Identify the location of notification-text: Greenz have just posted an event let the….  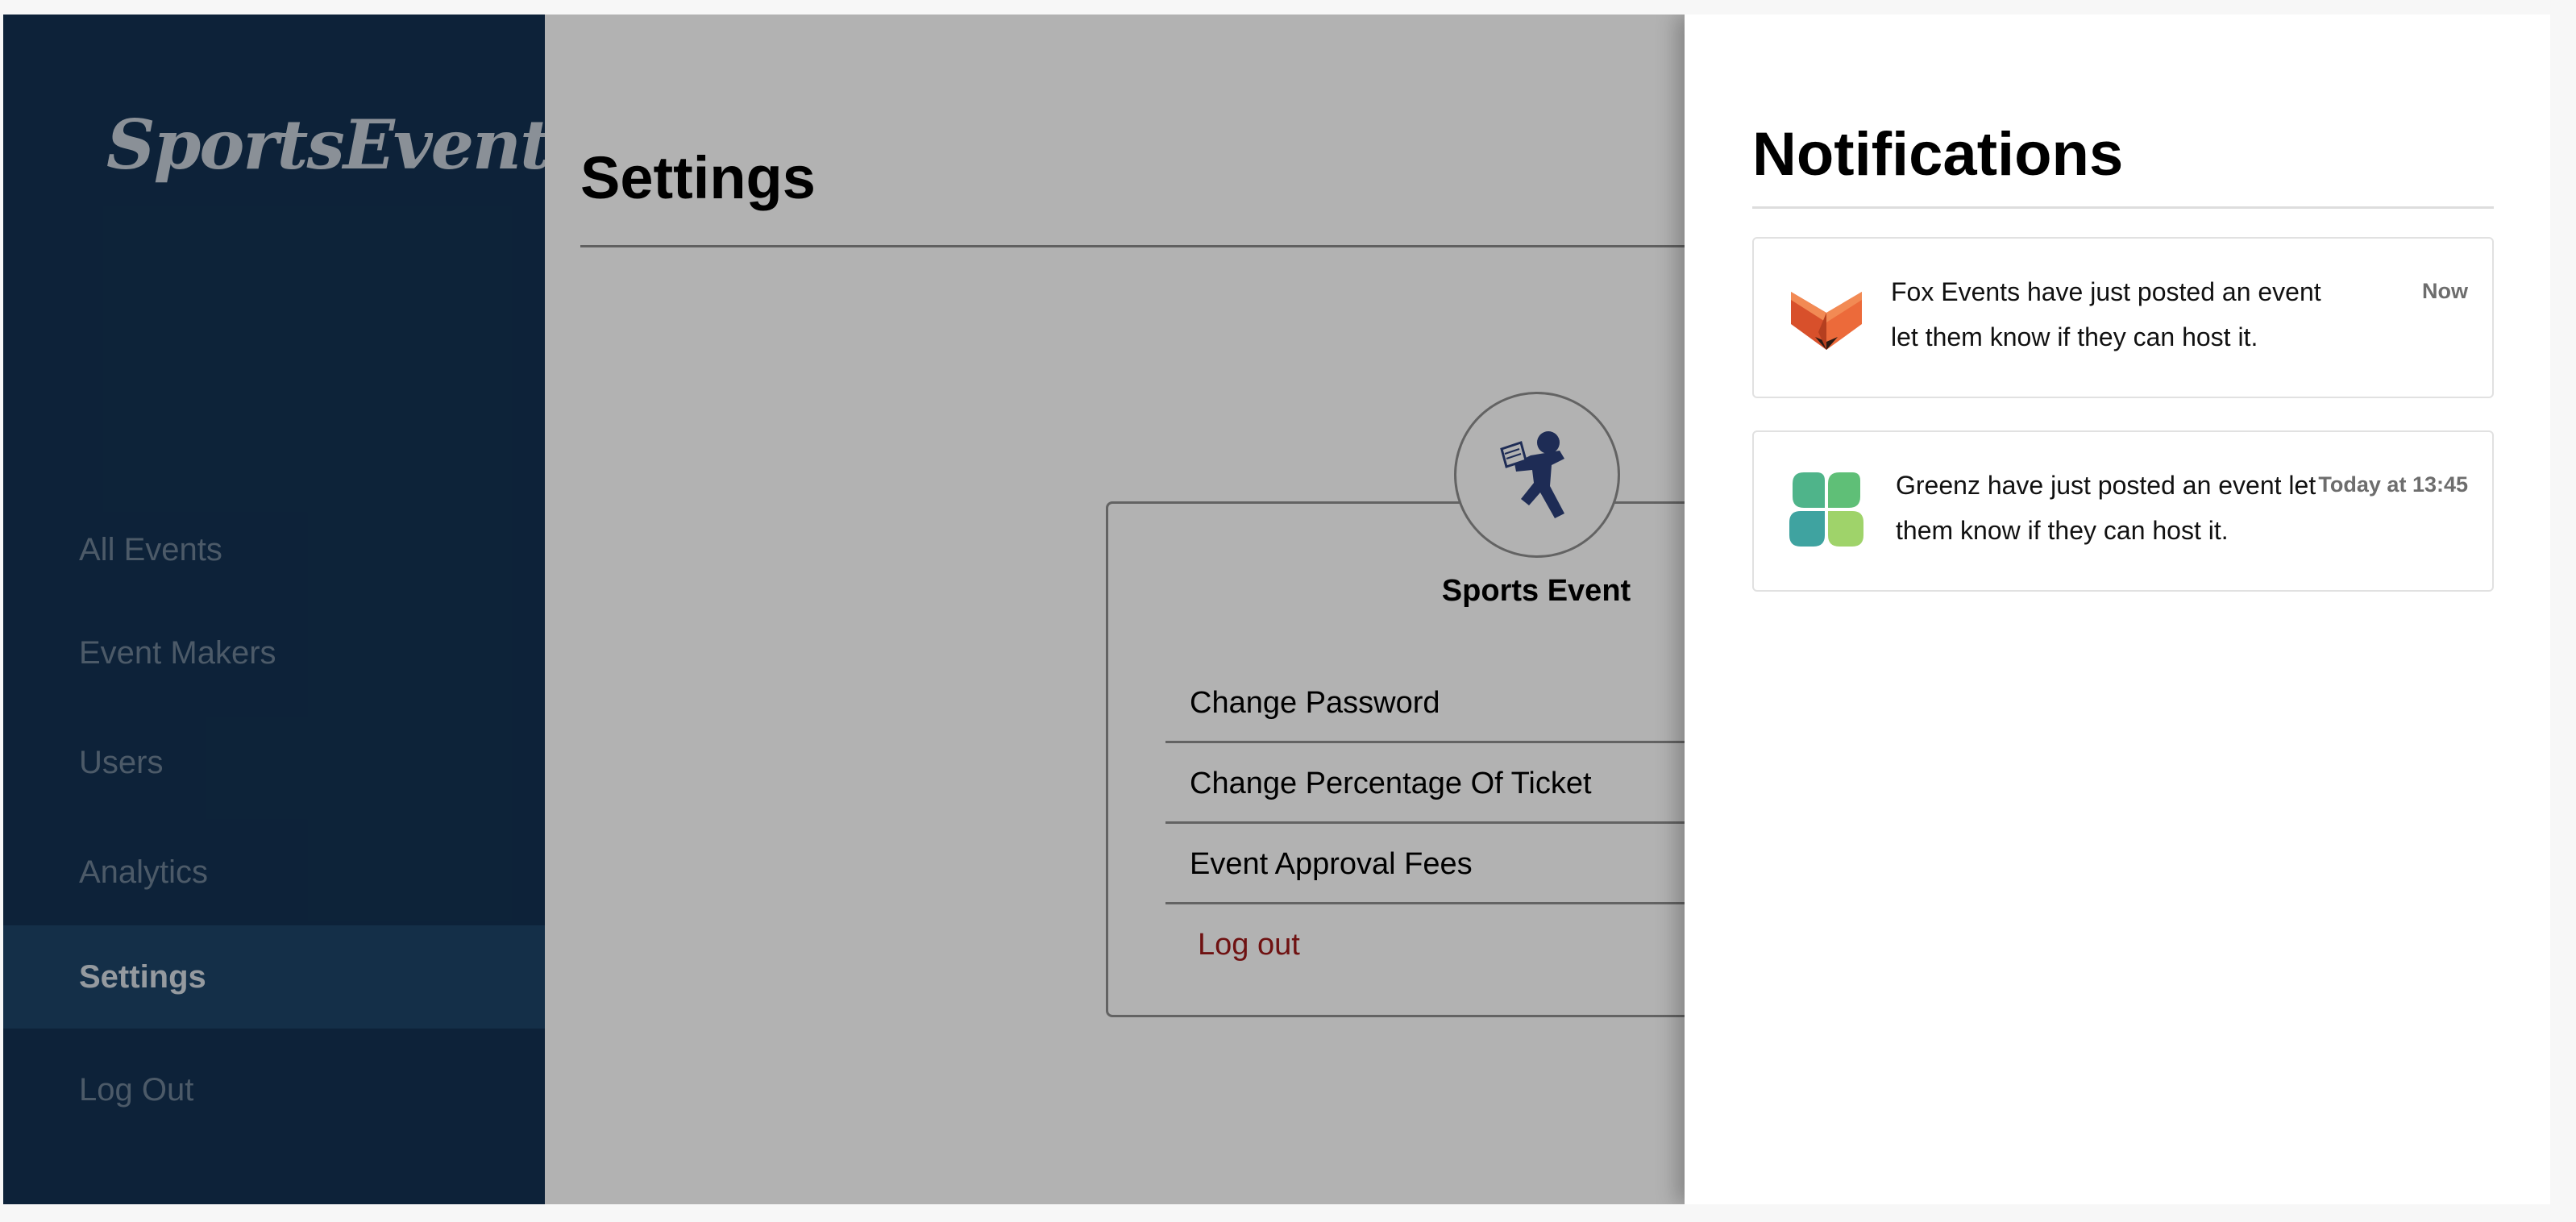
(2106, 508).